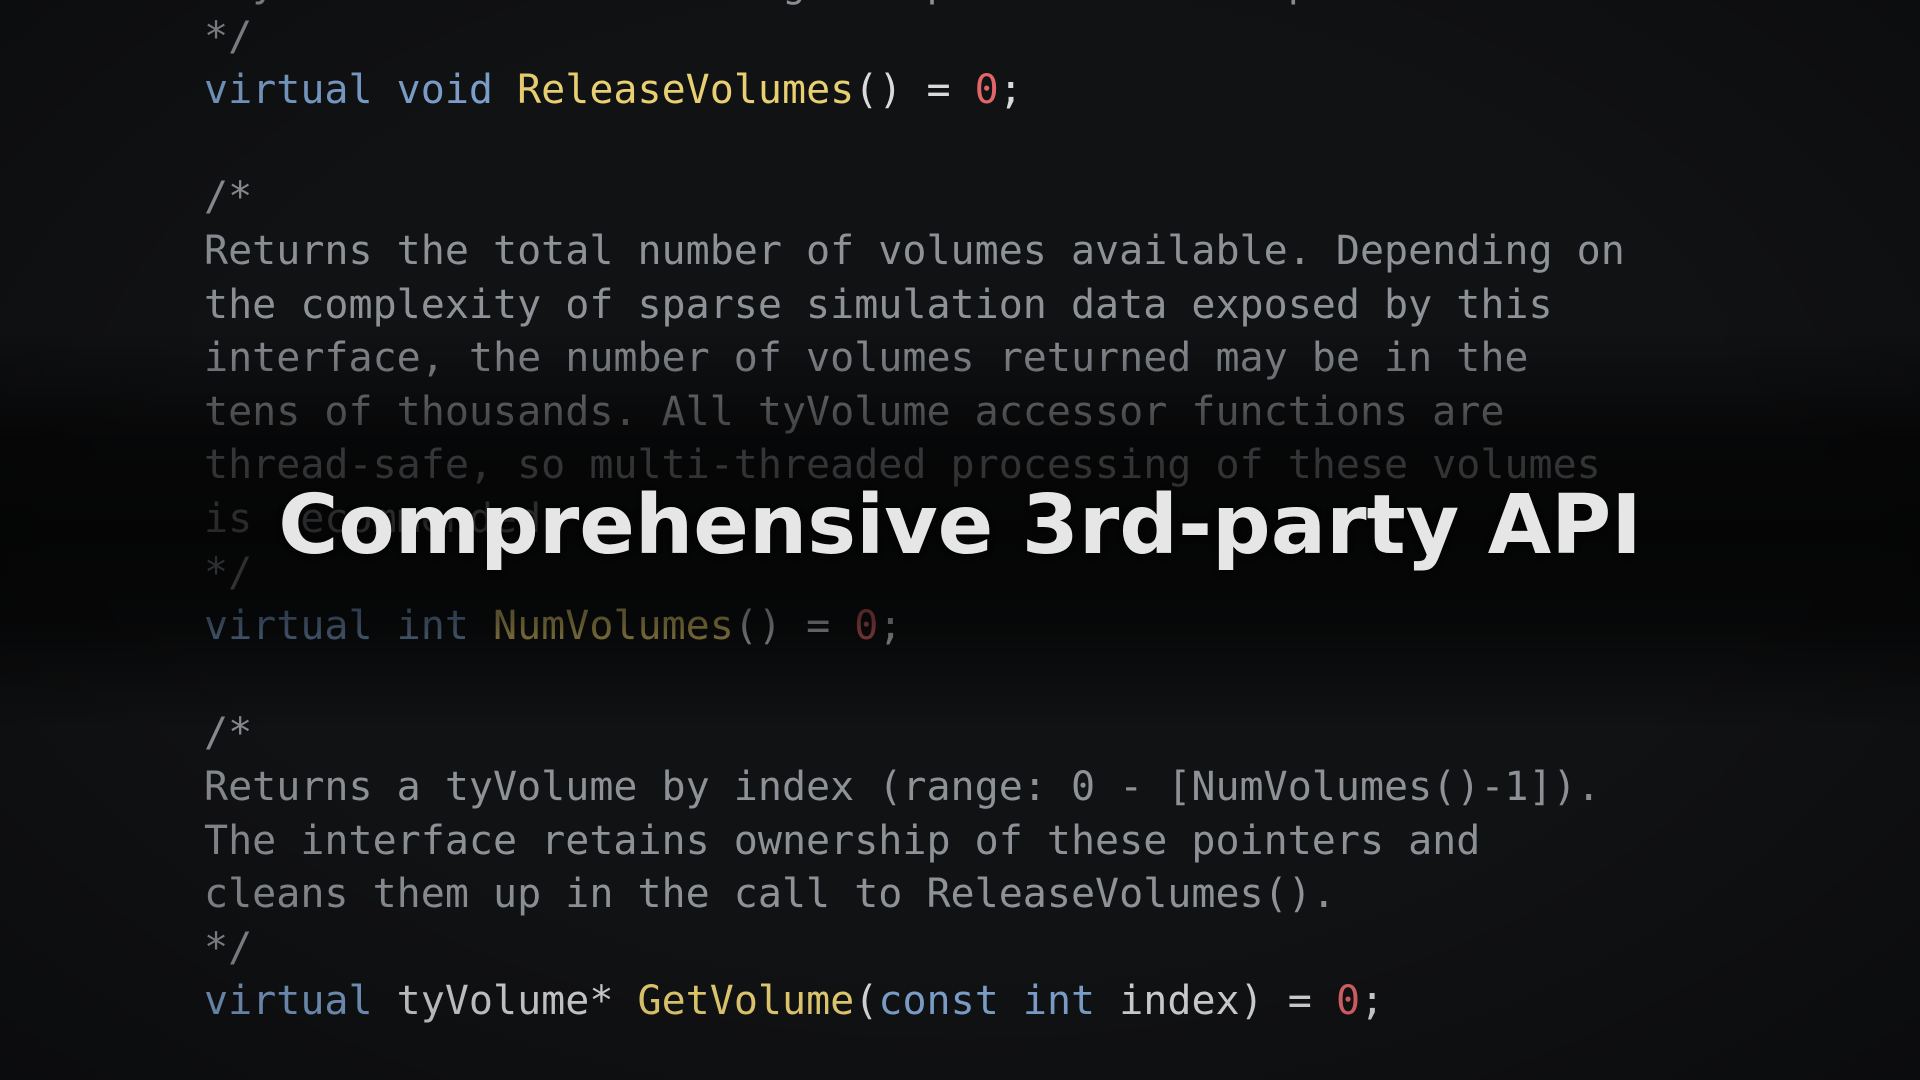  What do you see at coordinates (1179, 1001) in the screenshot?
I see `param-name: index` at bounding box center [1179, 1001].